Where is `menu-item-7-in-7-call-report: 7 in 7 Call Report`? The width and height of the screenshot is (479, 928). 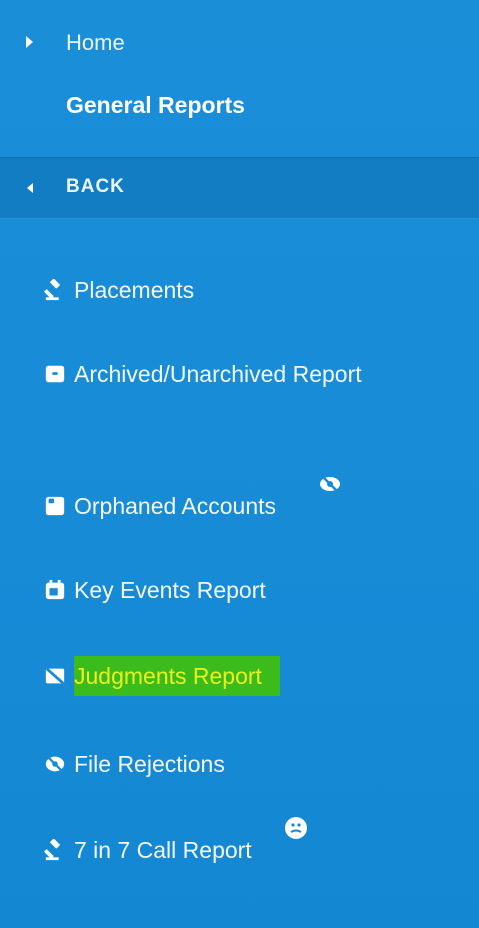
menu-item-7-in-7-call-report: 7 in 7 Call Report is located at coordinates (148, 850).